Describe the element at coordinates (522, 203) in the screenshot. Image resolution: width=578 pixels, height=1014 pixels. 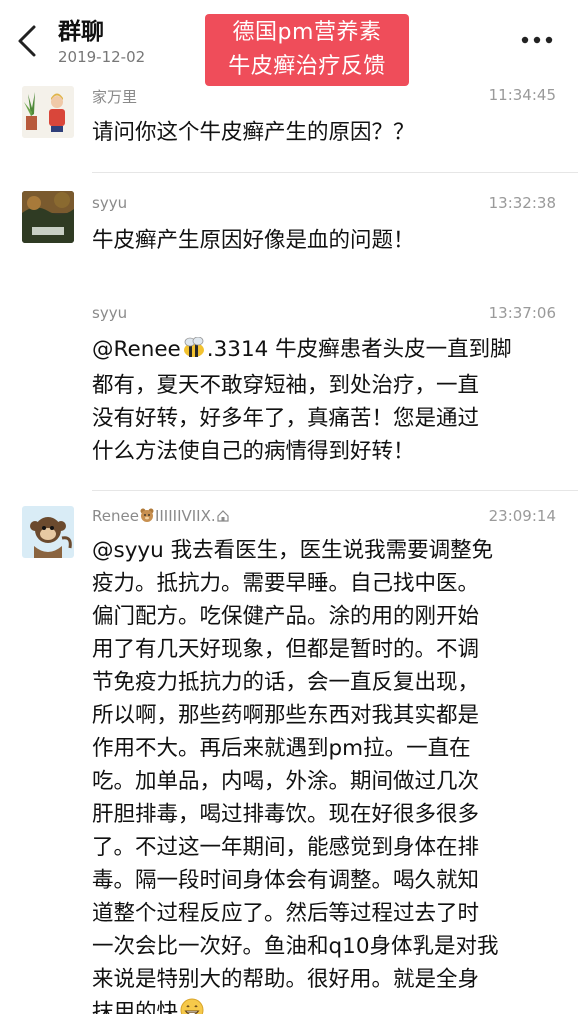
I see `message-time: 13:32:38` at that location.